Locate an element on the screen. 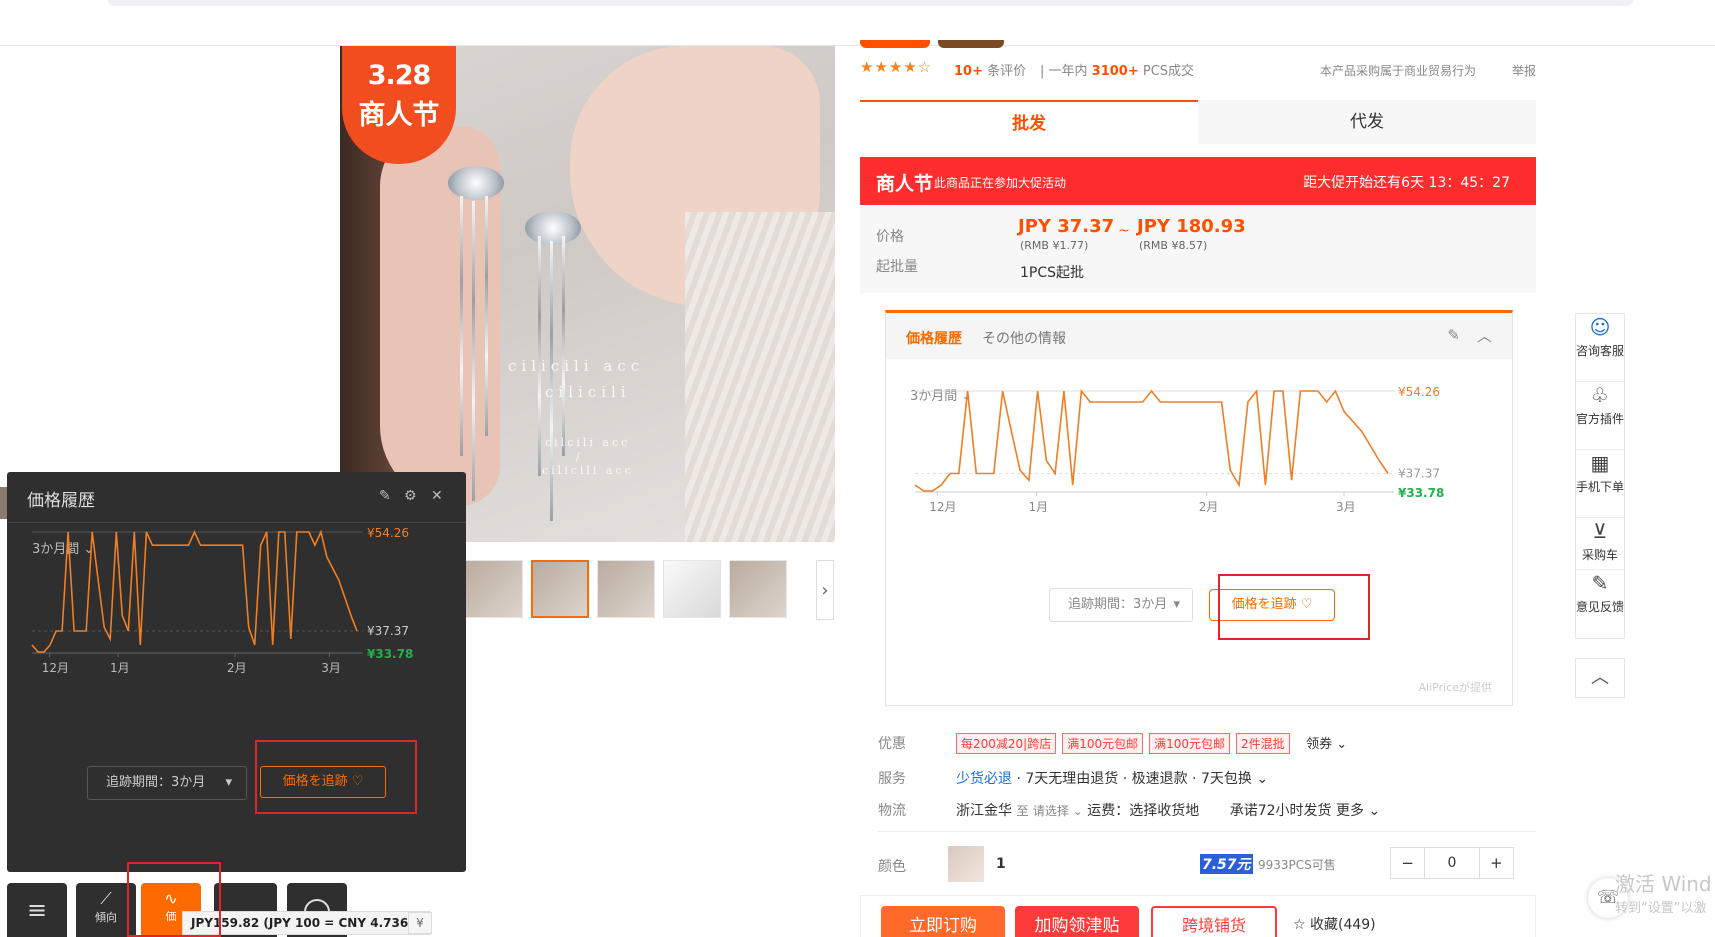 The height and width of the screenshot is (937, 1715). buy-bar: 立即订购 加购领津贴 跨境铺货 ☆ 收藏(449) is located at coordinates (1198, 916).